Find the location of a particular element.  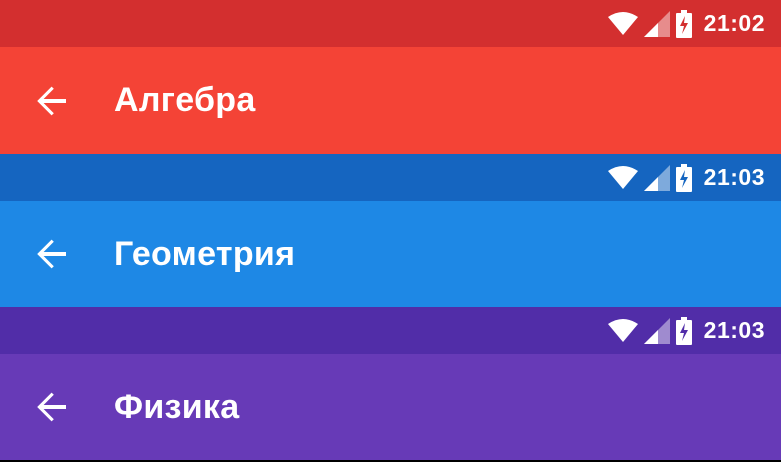

page-title: Алгебра is located at coordinates (185, 100).